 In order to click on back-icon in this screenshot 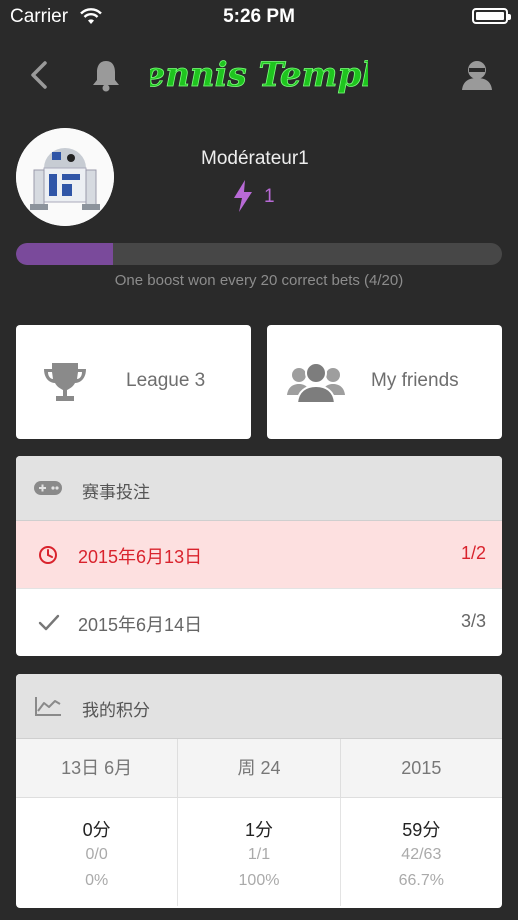, I will do `click(40, 75)`.